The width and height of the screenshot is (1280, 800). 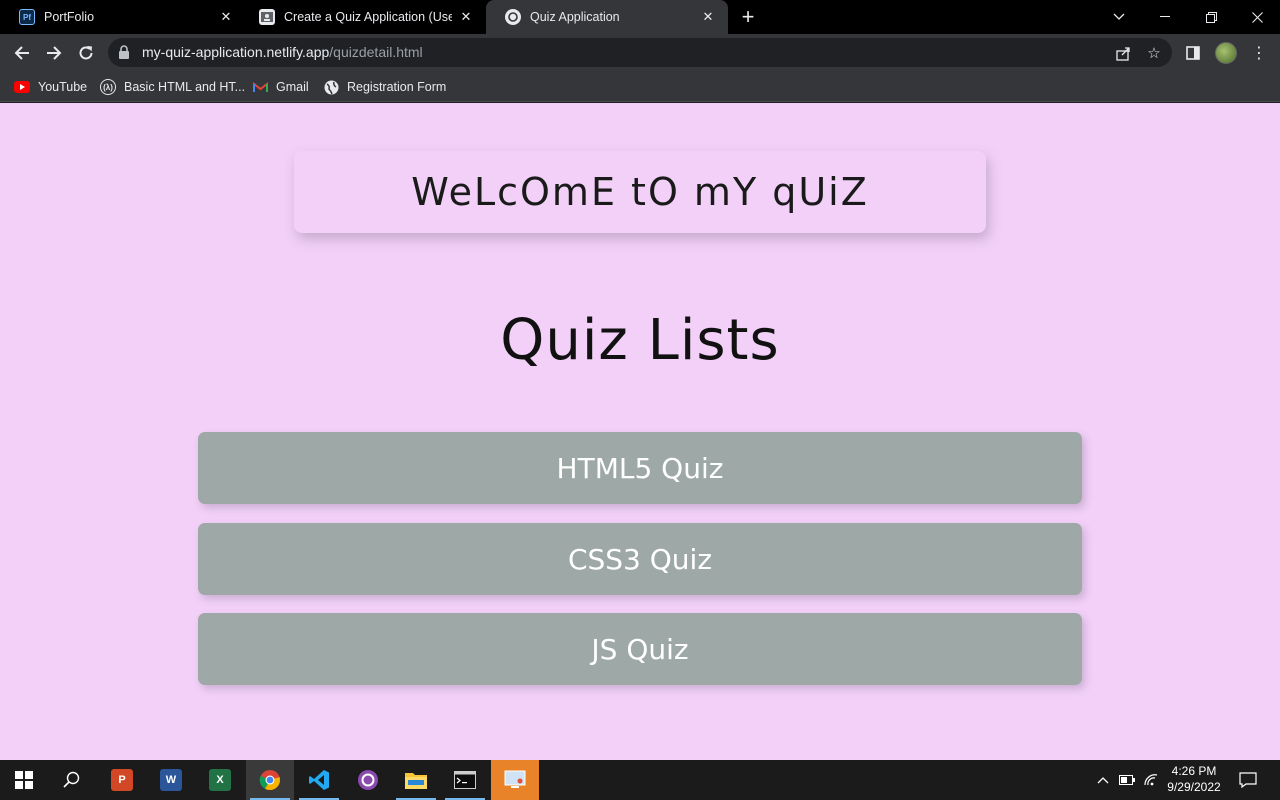 I want to click on wifi-icon, so click(x=1151, y=780).